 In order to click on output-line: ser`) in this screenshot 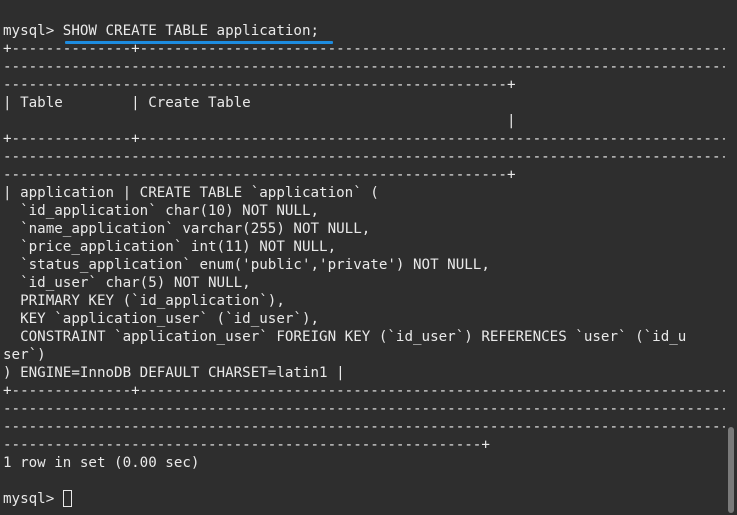, I will do `click(24, 355)`.